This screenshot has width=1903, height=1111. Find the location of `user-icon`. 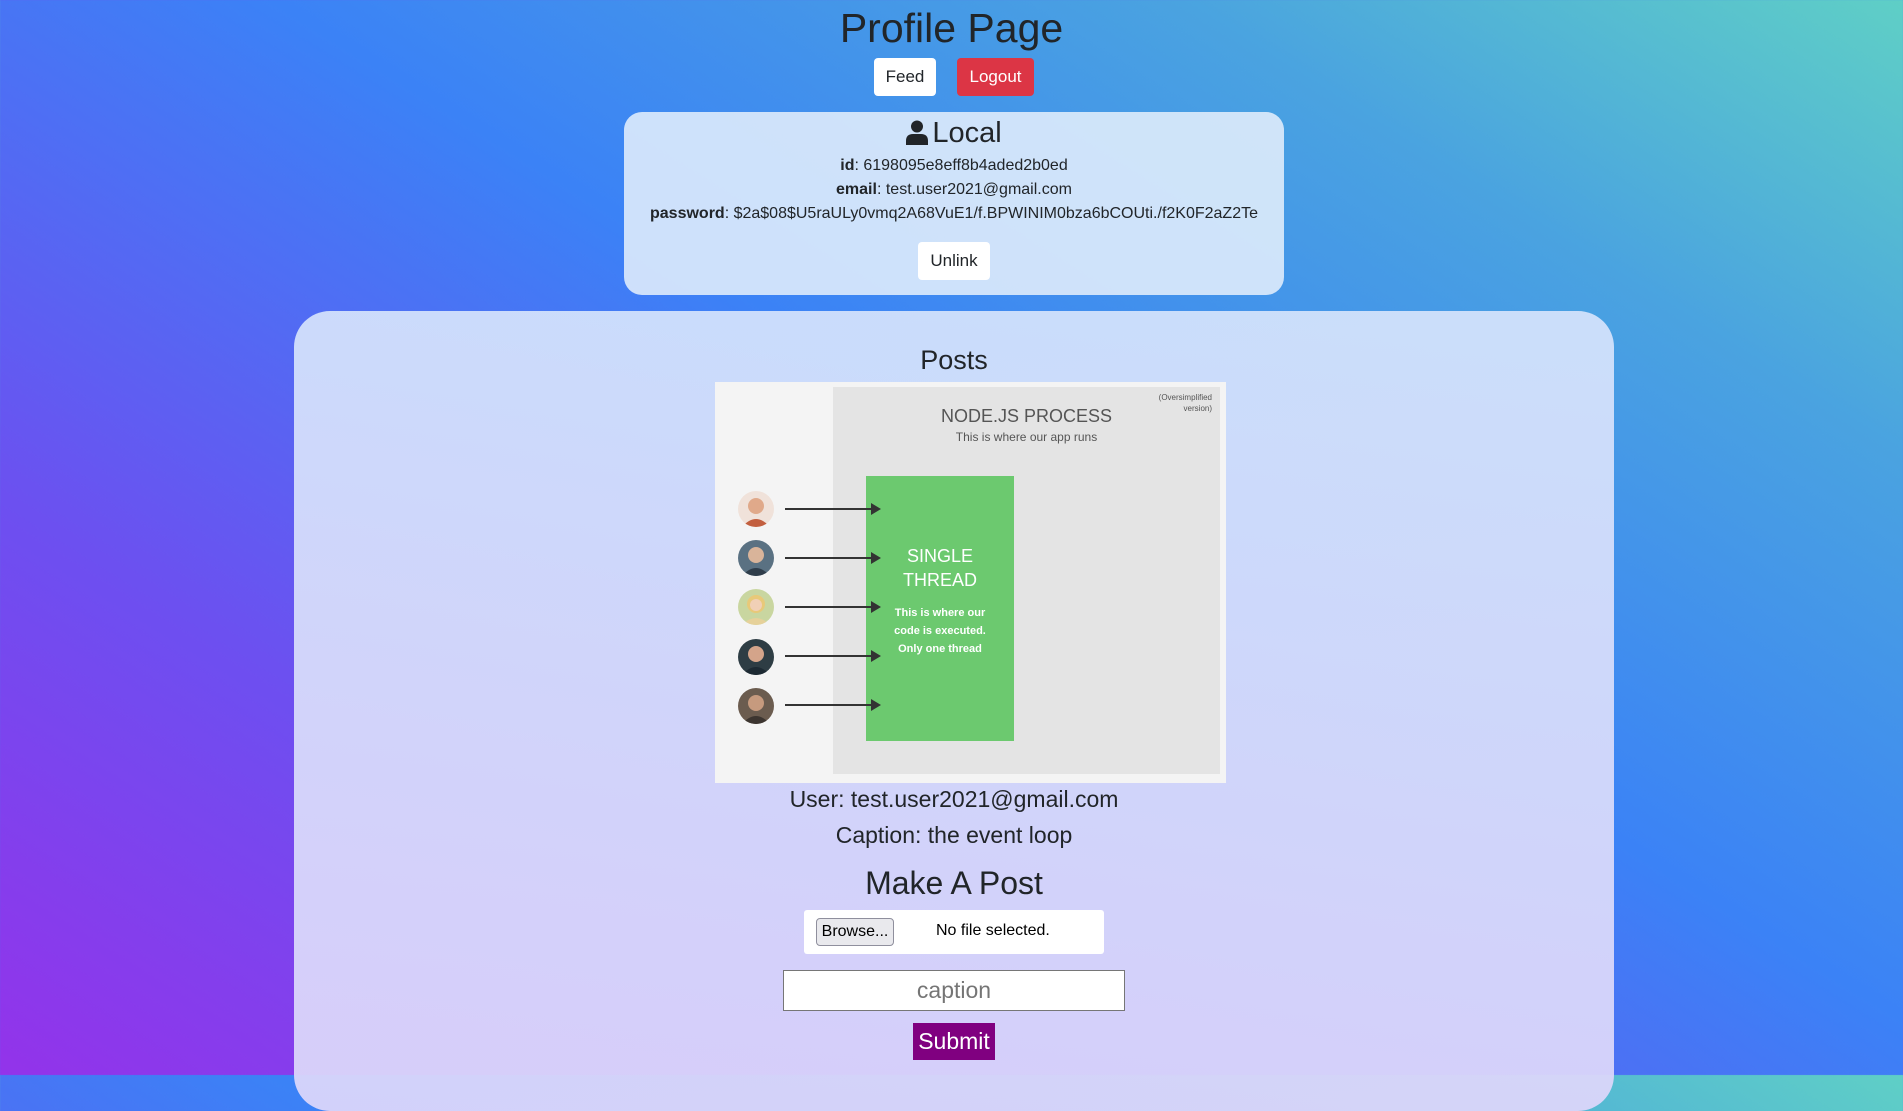

user-icon is located at coordinates (917, 132).